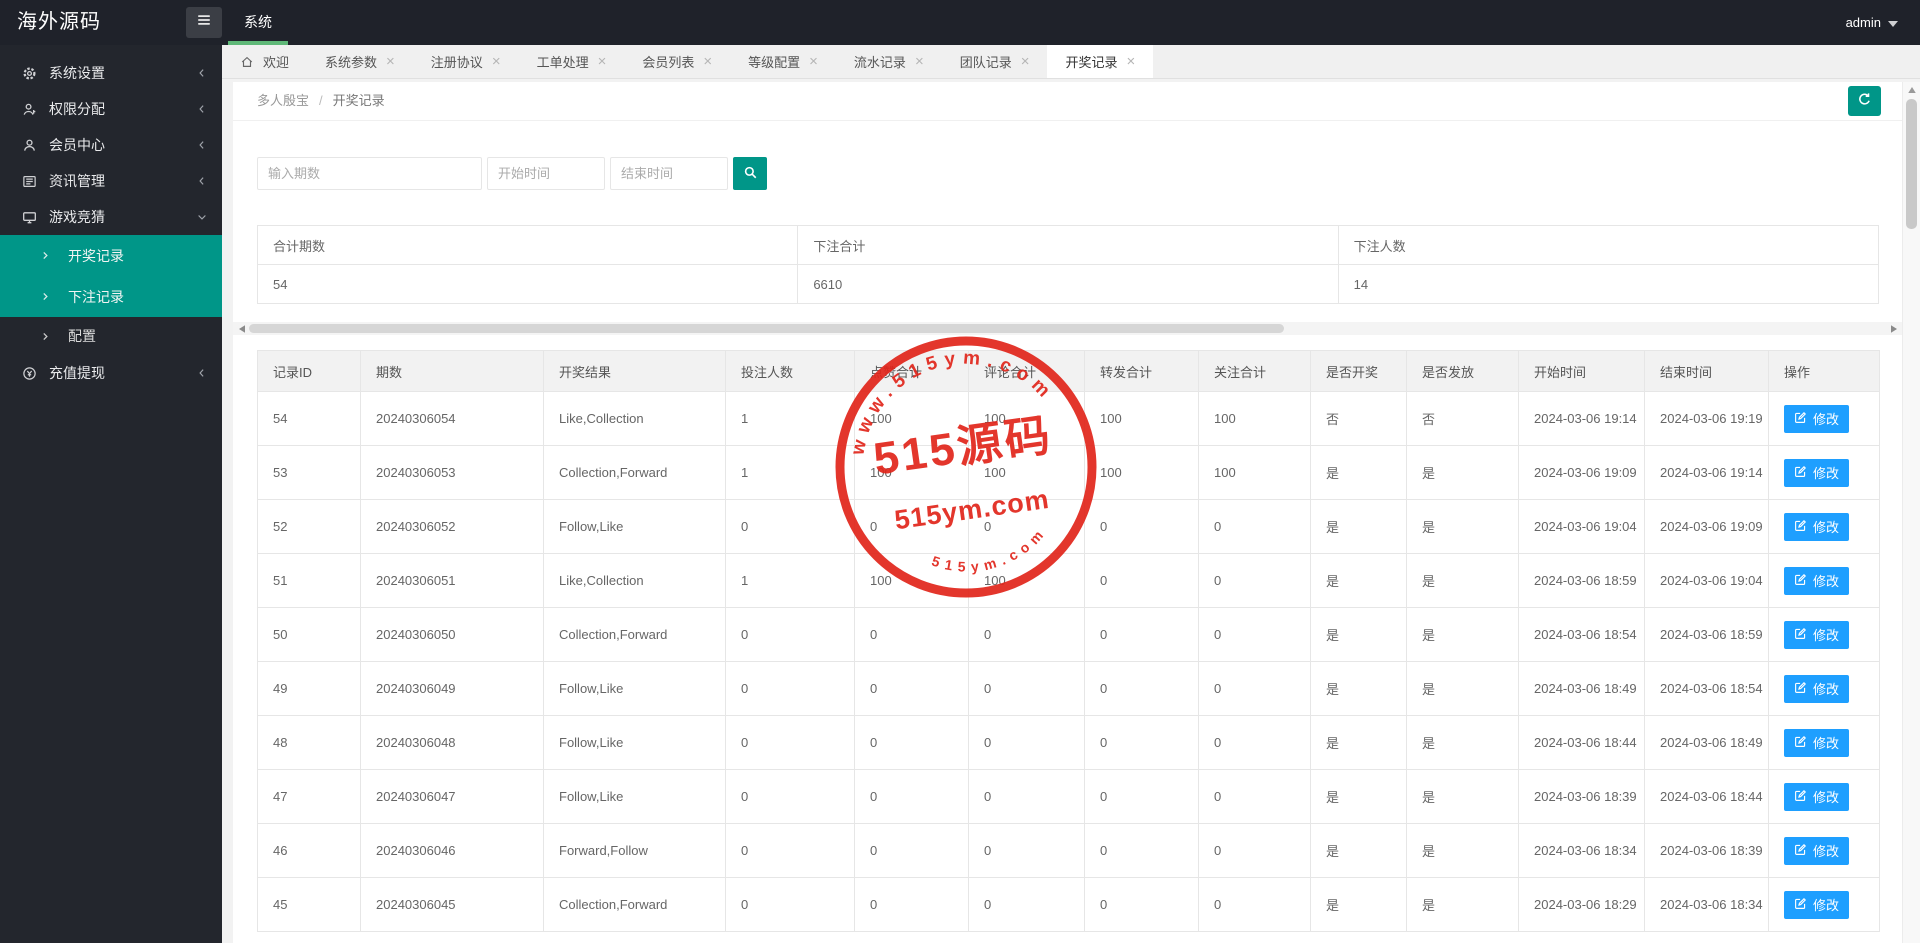 This screenshot has width=1920, height=943. What do you see at coordinates (790, 472) in the screenshot?
I see `cell-bettors: 1` at bounding box center [790, 472].